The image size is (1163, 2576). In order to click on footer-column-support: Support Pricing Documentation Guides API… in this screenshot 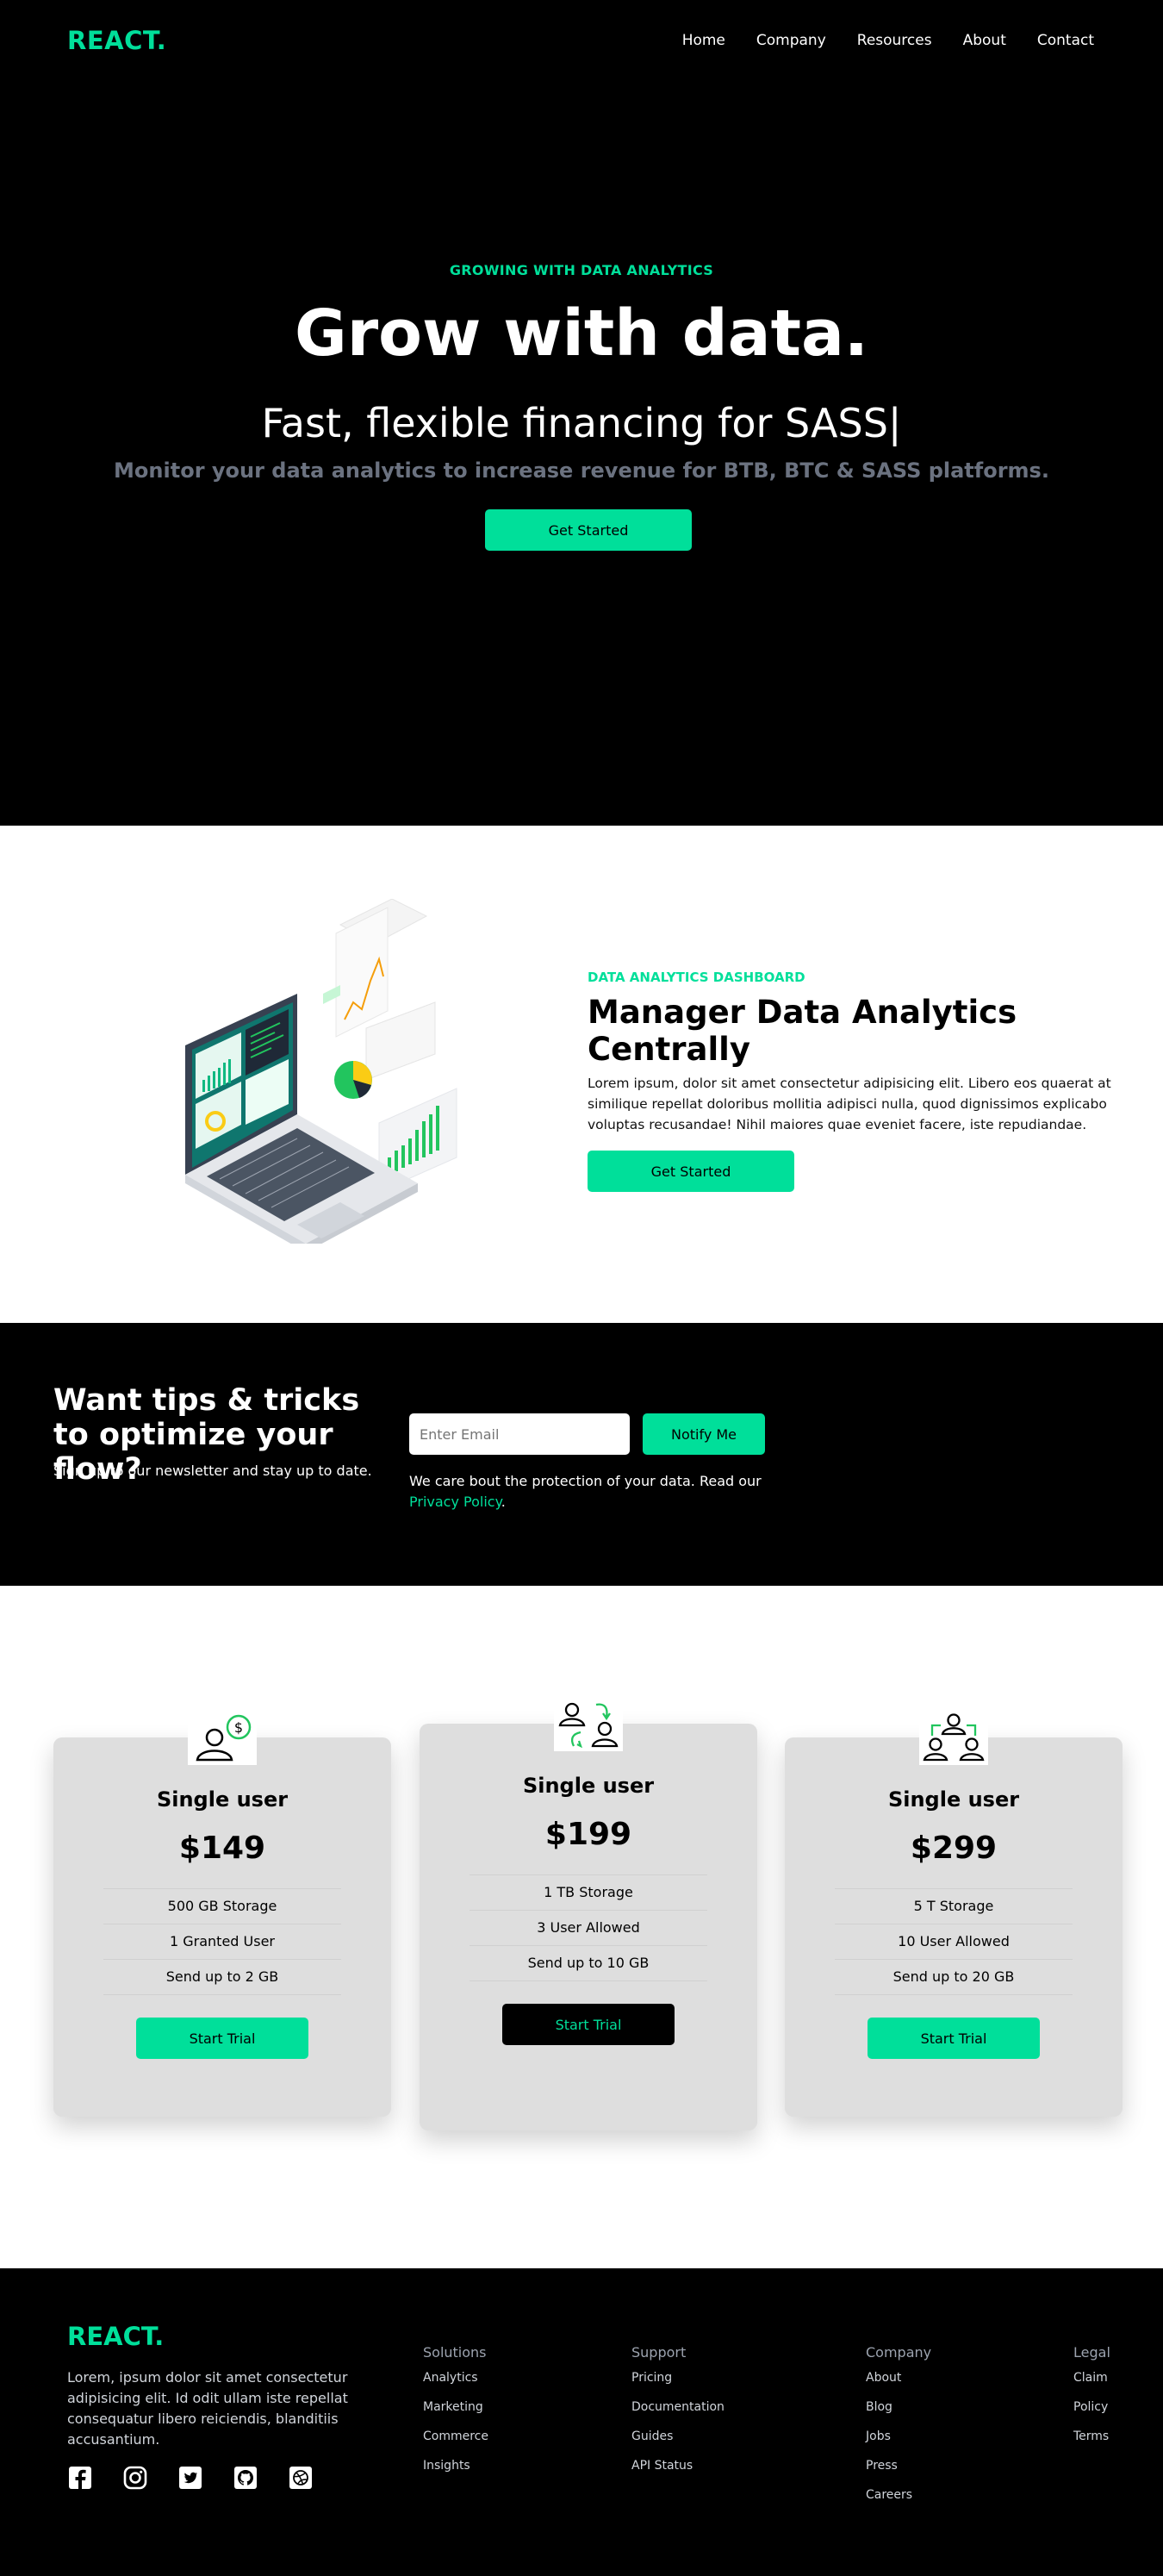, I will do `click(678, 2416)`.